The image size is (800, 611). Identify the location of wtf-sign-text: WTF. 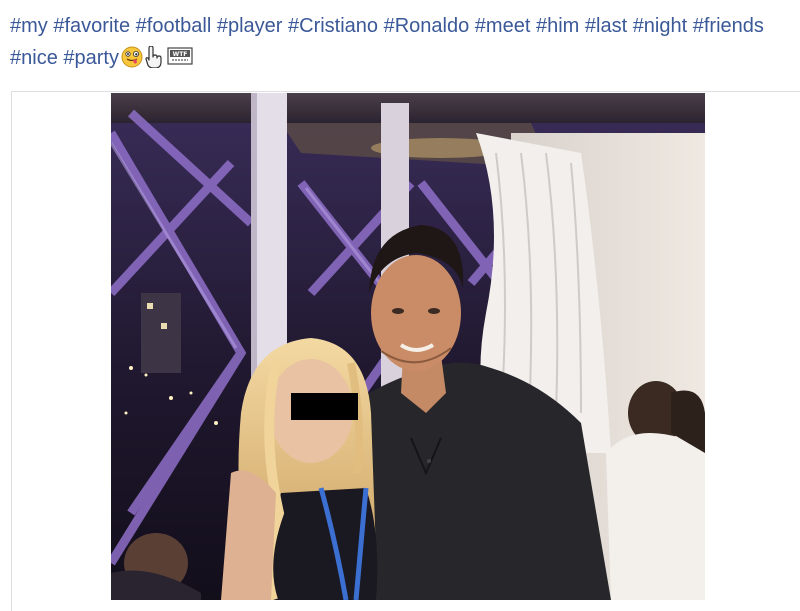
(180, 54).